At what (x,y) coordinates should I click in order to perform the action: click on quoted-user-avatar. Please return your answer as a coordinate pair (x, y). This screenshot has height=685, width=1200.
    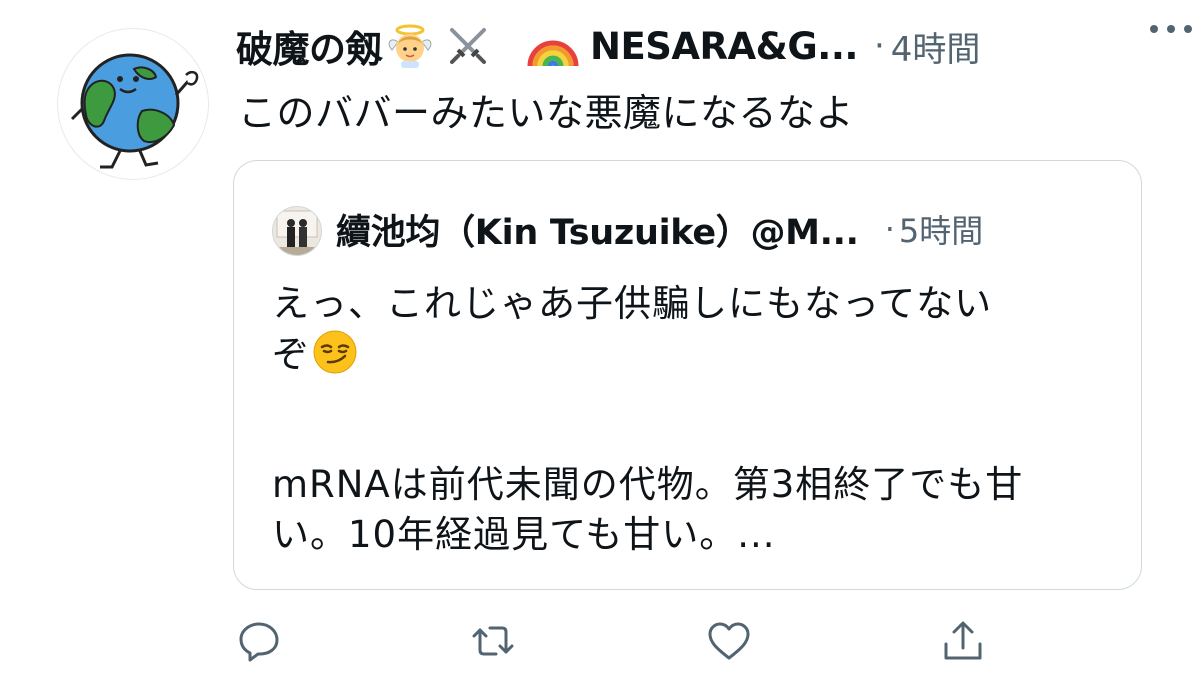
    Looking at the image, I should click on (297, 231).